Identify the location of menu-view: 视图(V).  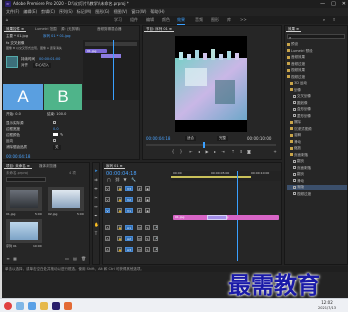
(120, 12).